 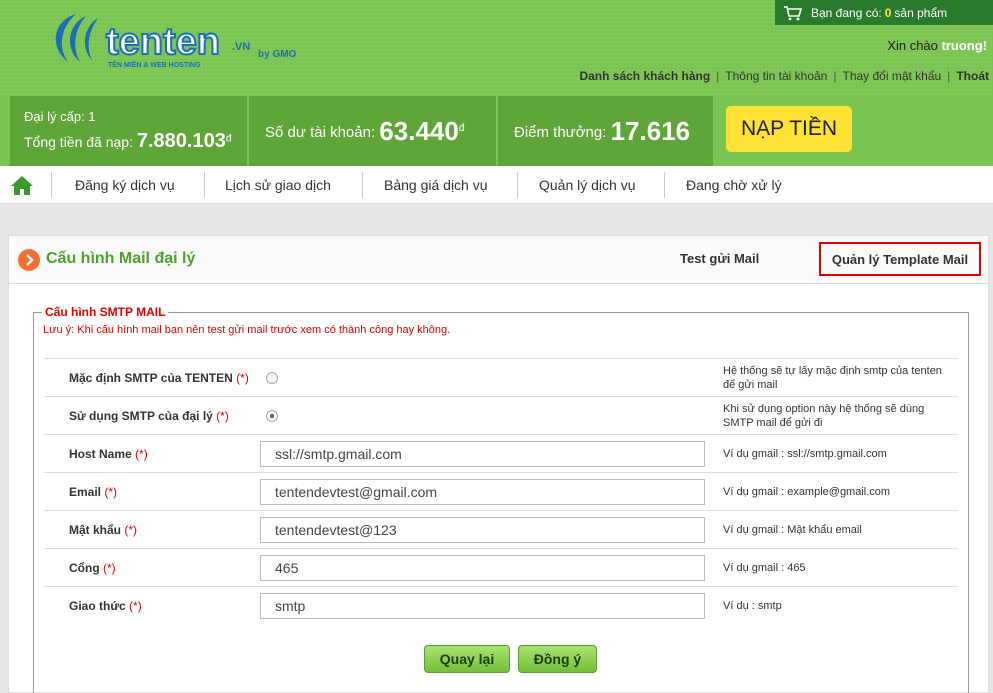 I want to click on total-topup-label: Tổng tiền đã nạp:, so click(x=78, y=142).